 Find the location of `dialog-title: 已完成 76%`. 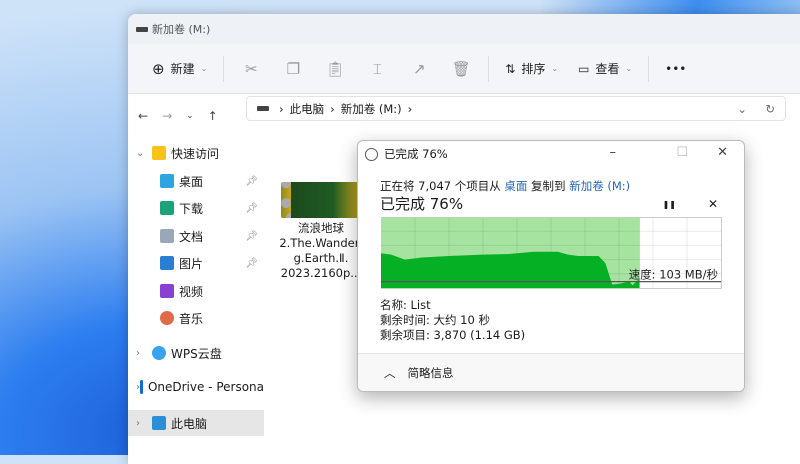

dialog-title: 已完成 76% is located at coordinates (416, 154).